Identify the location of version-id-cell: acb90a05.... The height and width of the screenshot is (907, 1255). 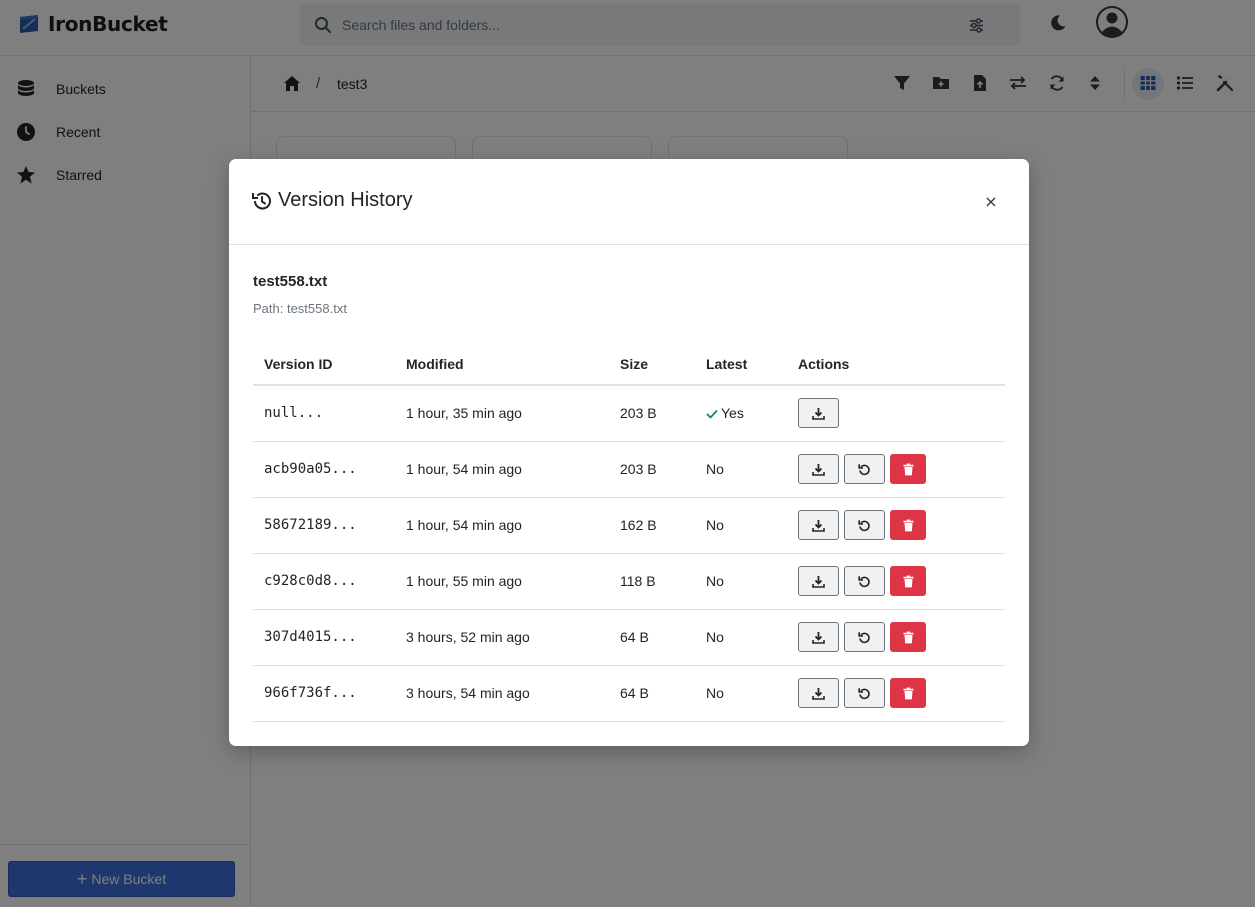
(324, 469).